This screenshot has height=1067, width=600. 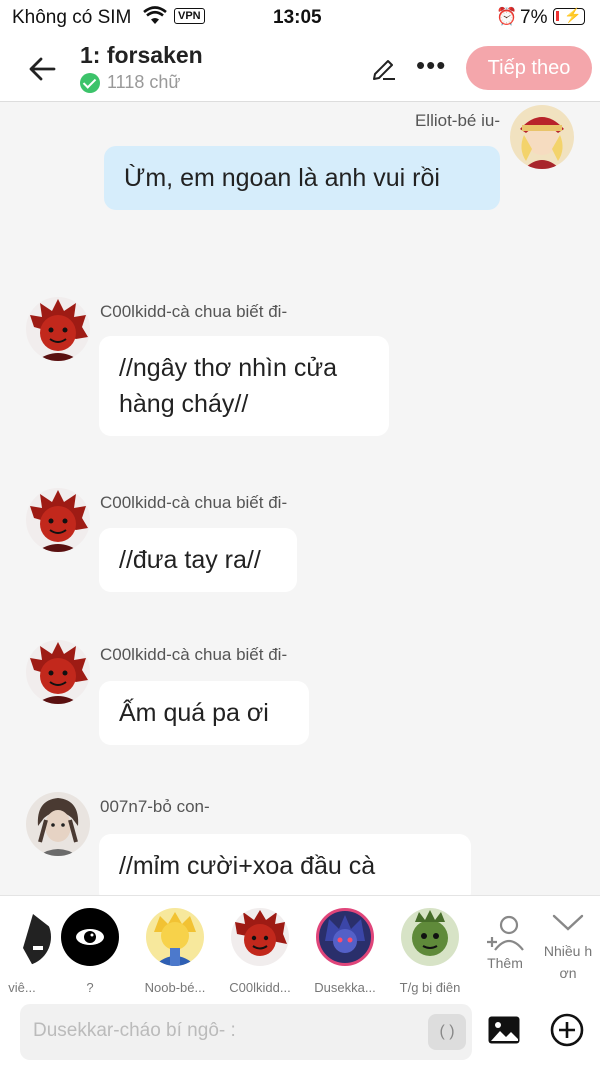 What do you see at coordinates (134, 1030) in the screenshot?
I see `message-input-placeholder: Dusekkar-cháo bí ngô- :` at bounding box center [134, 1030].